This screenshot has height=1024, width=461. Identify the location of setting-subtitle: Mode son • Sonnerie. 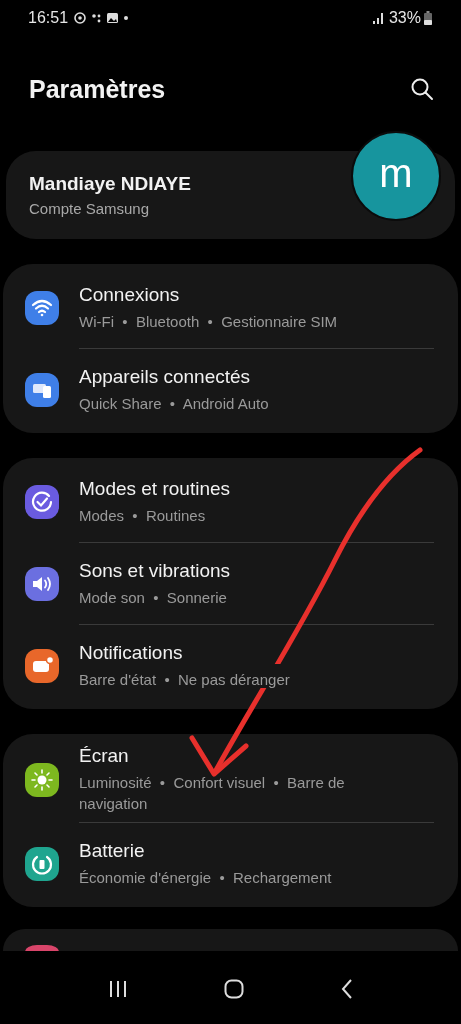
(153, 597).